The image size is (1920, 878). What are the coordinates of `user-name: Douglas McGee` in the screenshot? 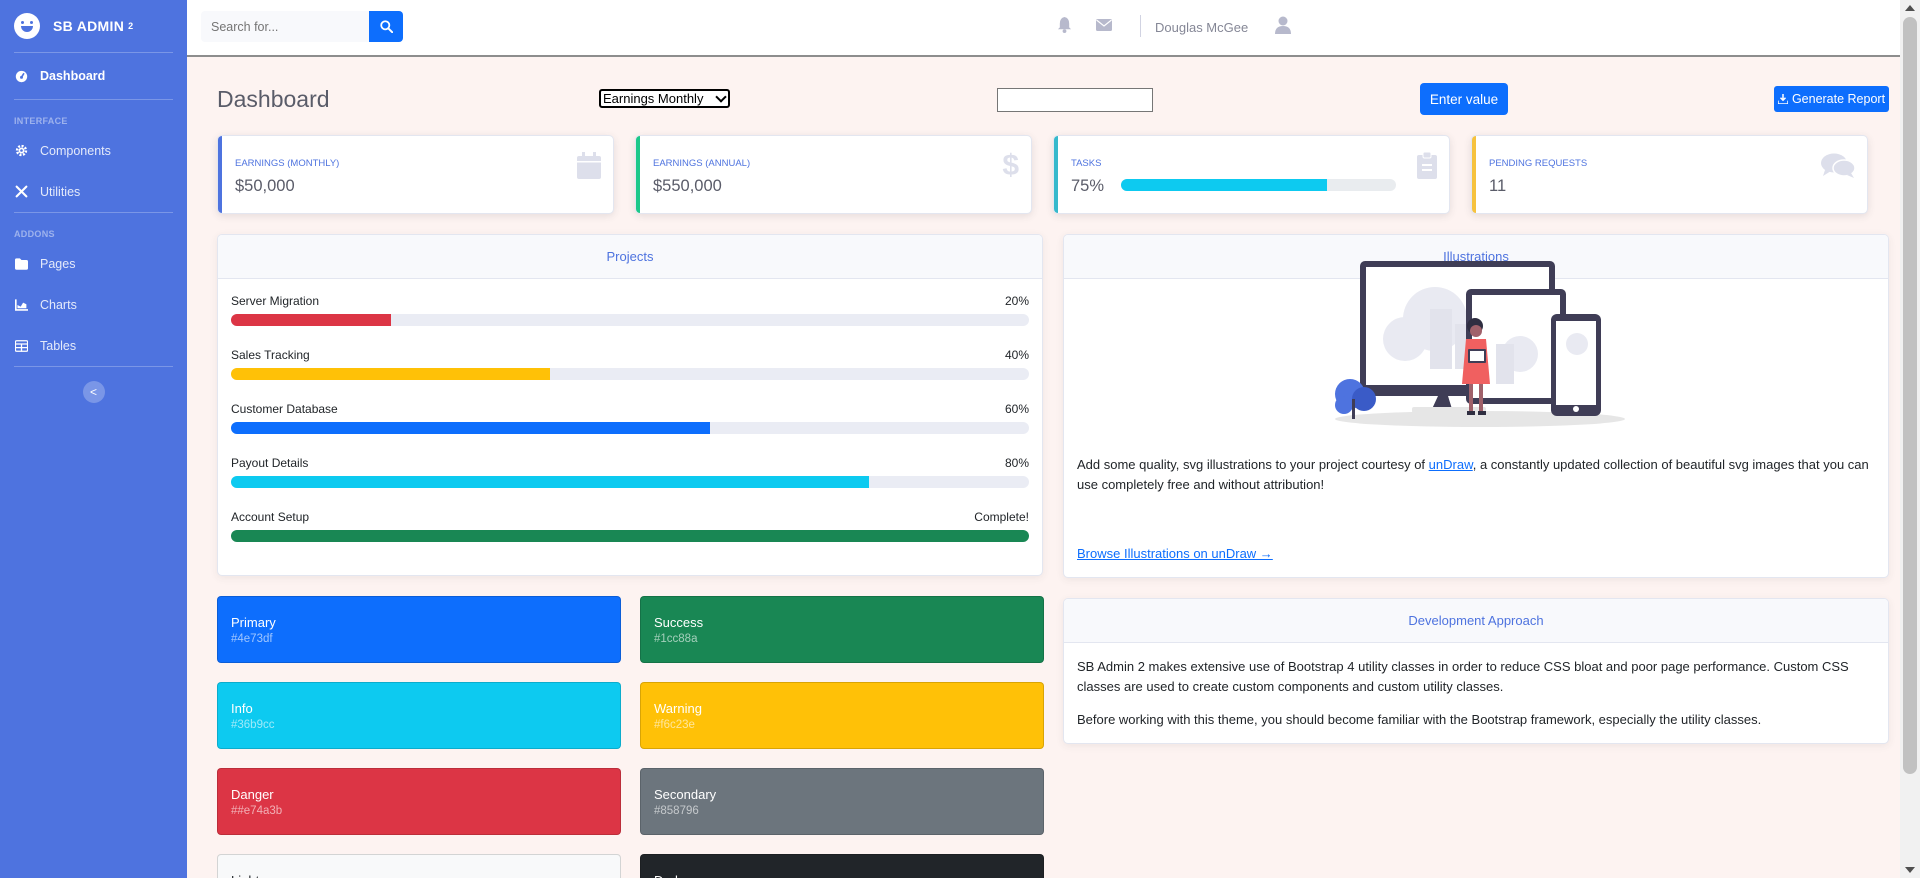 It's located at (1201, 27).